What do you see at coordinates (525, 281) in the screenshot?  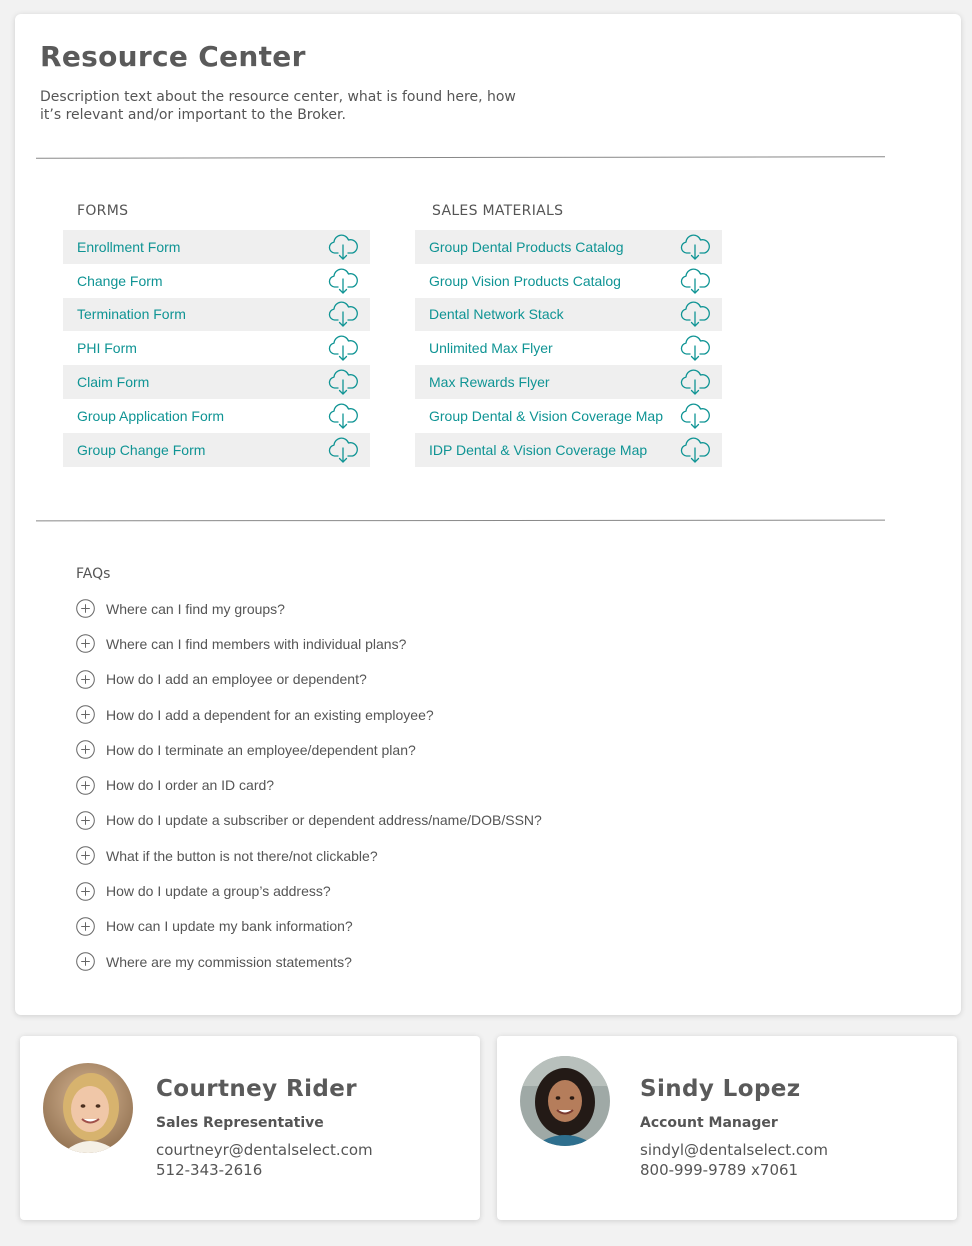 I see `sales-material-link: Group Vision Products Catalog` at bounding box center [525, 281].